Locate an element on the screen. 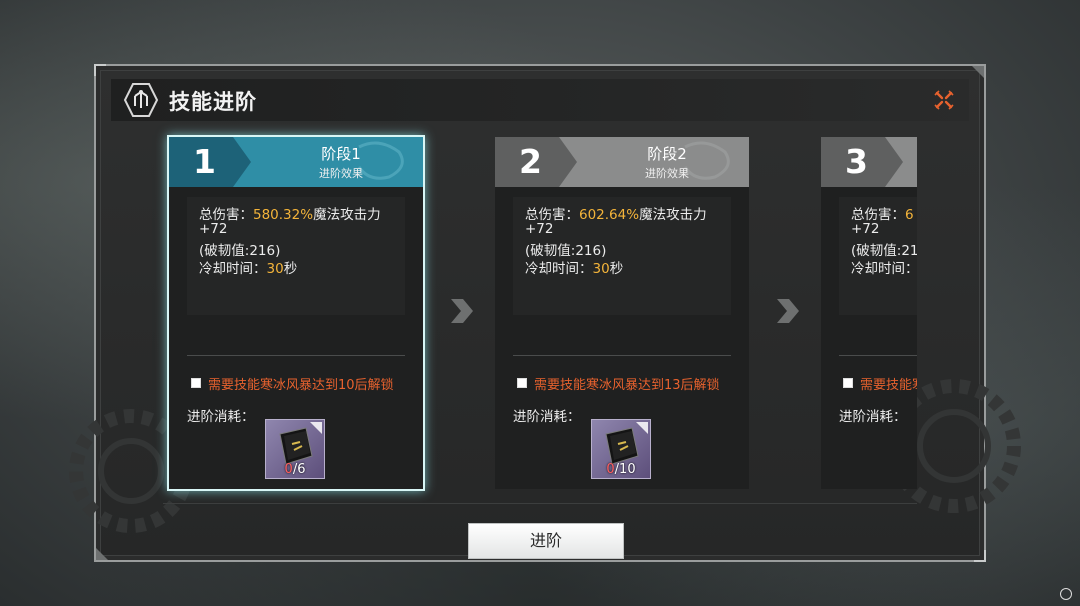  stage-title: 阶段1 is located at coordinates (341, 154).